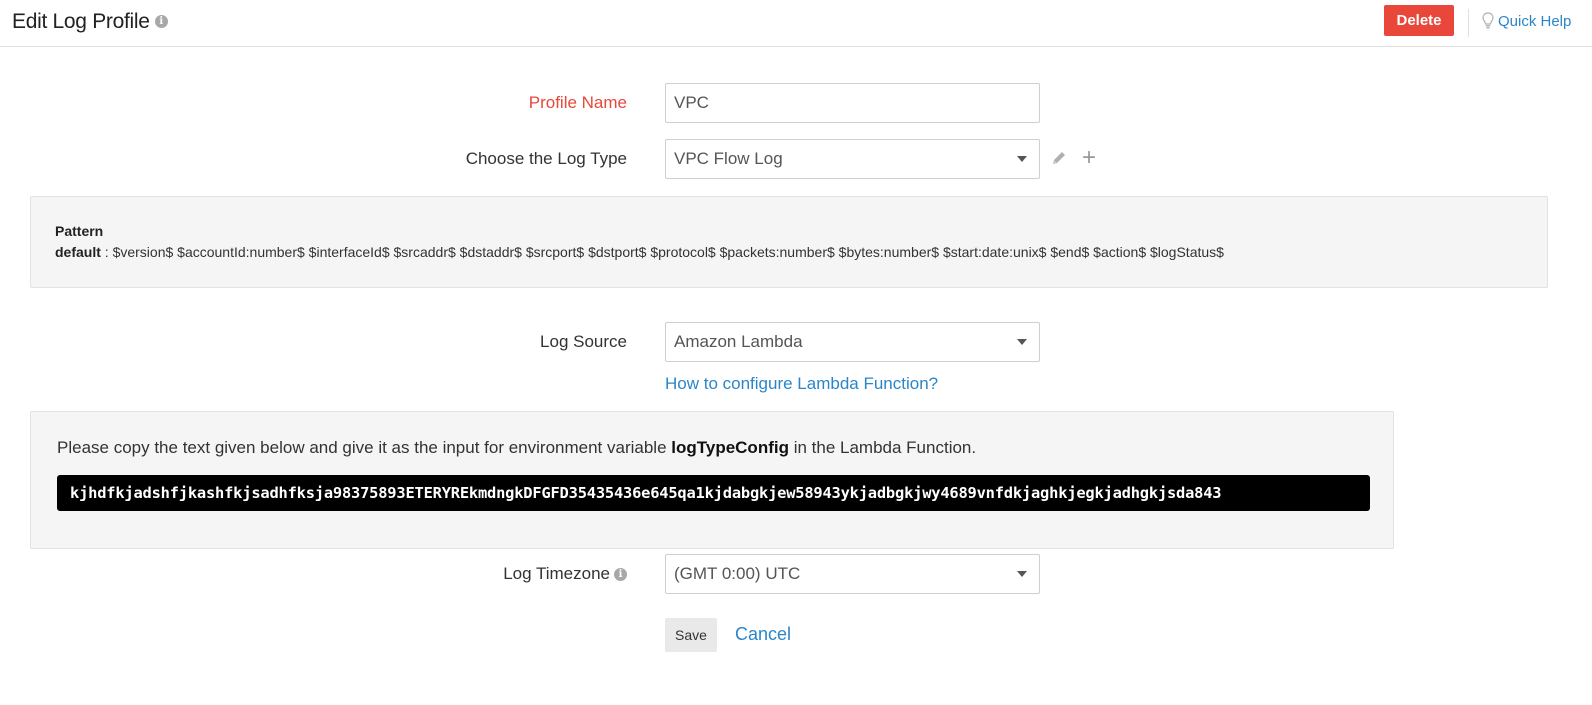  I want to click on env-var-name: logTypeConfig, so click(730, 447).